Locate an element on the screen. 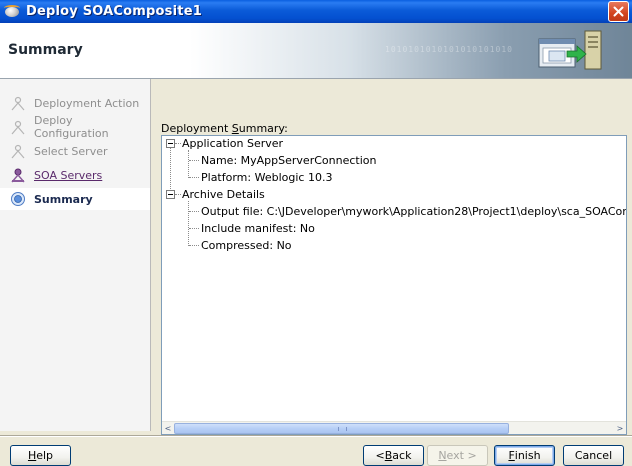 Image resolution: width=632 pixels, height=466 pixels. page-title: Summary is located at coordinates (45, 50).